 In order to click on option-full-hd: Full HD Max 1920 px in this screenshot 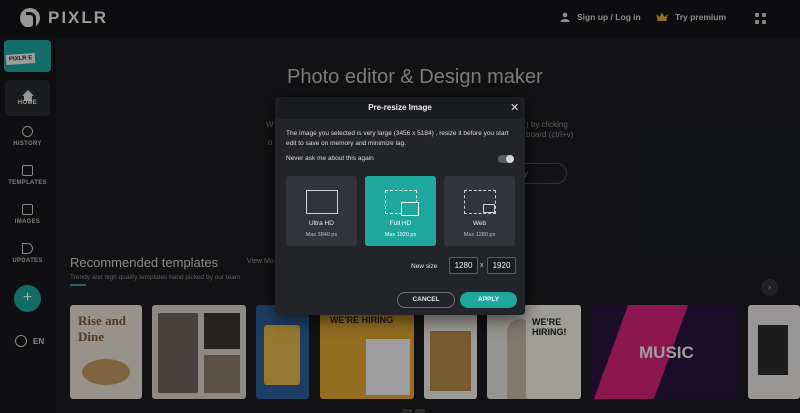, I will do `click(400, 211)`.